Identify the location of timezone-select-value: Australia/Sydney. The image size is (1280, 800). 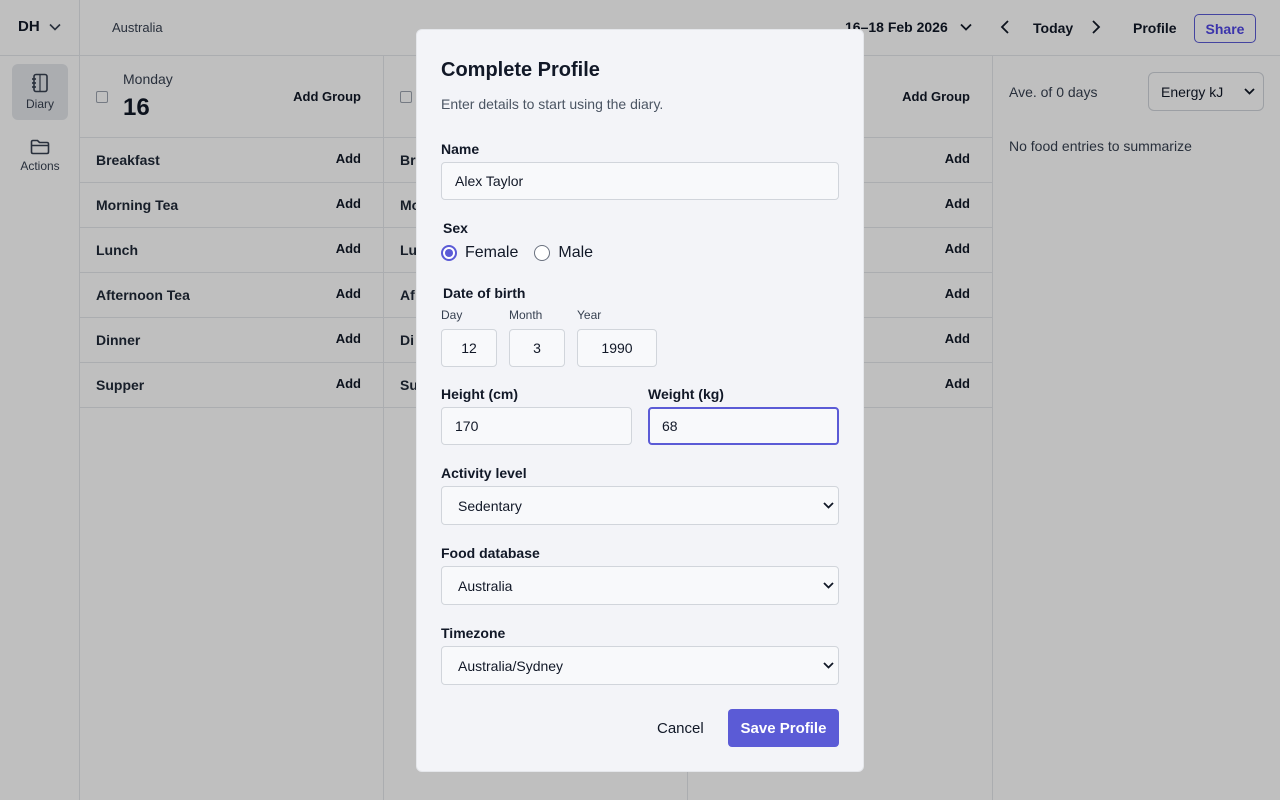
(511, 665).